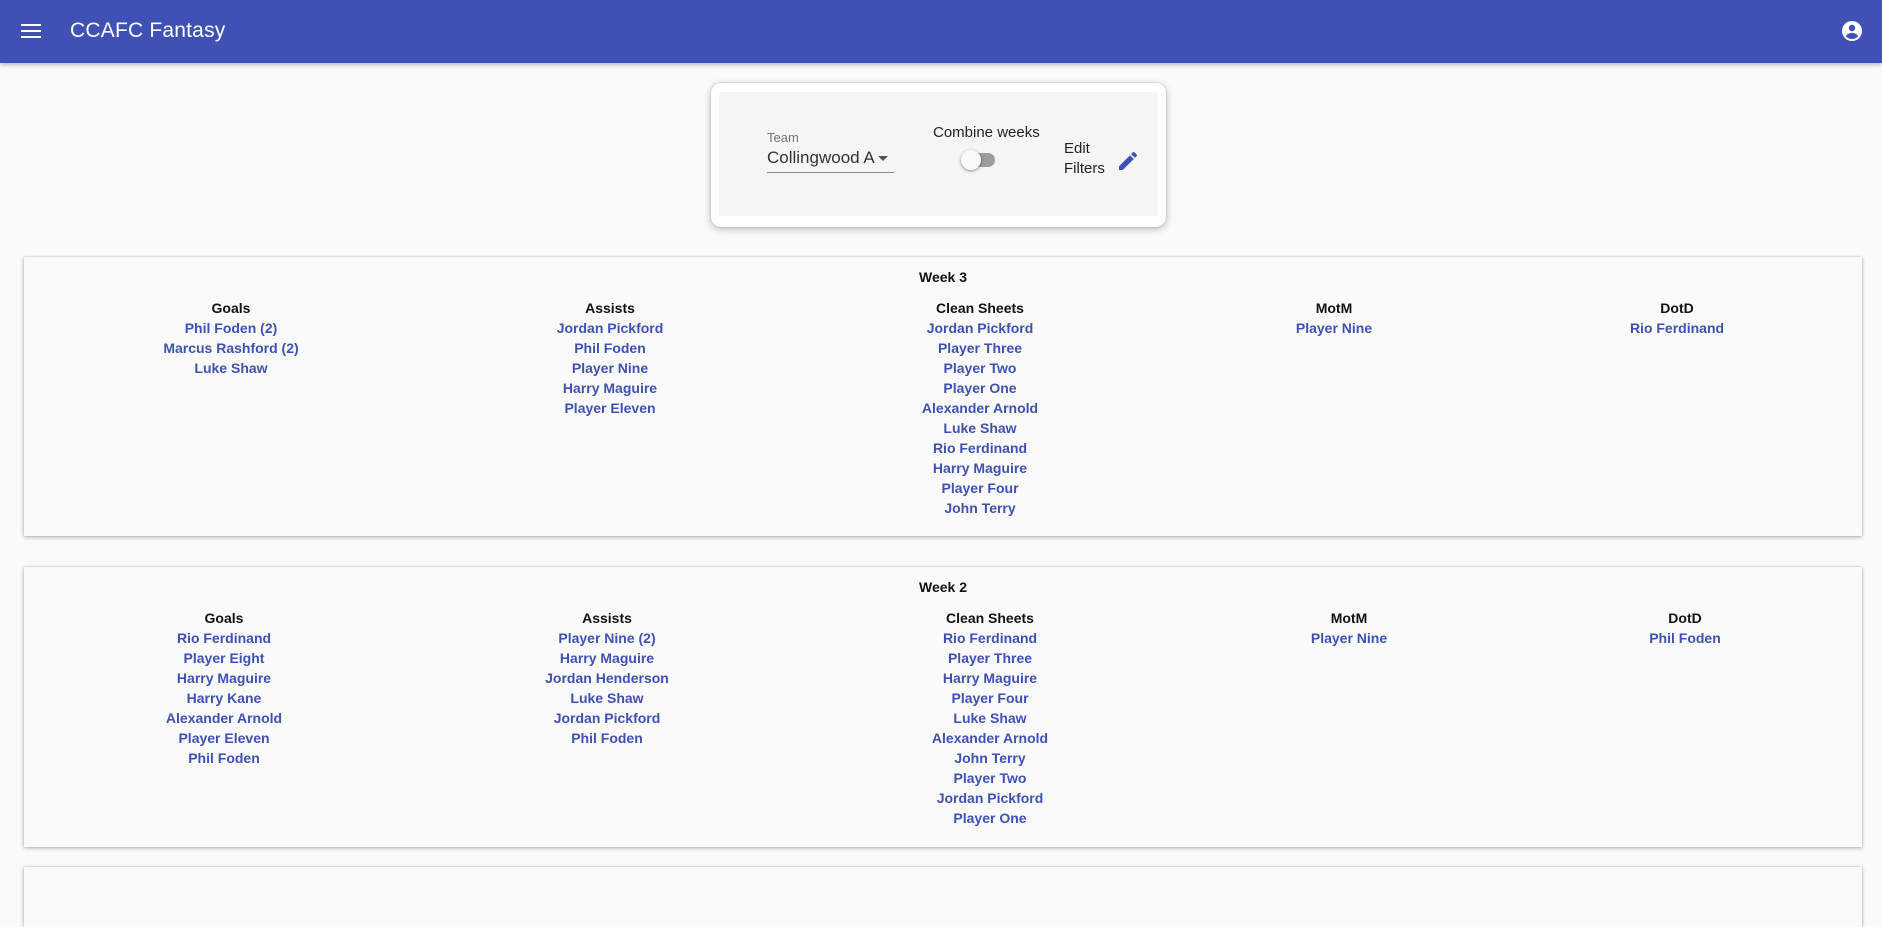 The height and width of the screenshot is (927, 1882). I want to click on app-title: CCAFC Fantasy, so click(148, 30).